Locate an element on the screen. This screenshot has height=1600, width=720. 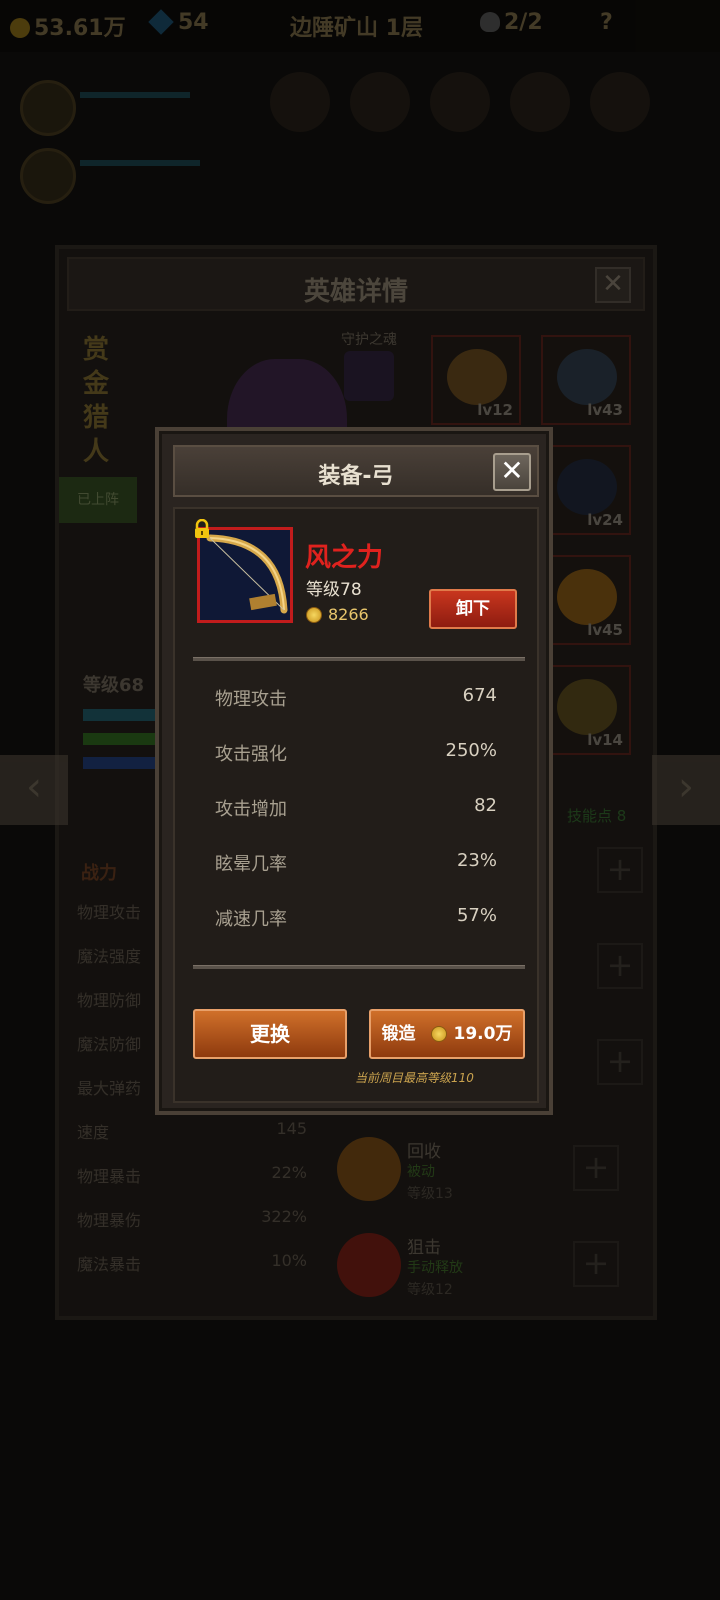
equipment-level: lv43 is located at coordinates (605, 410).